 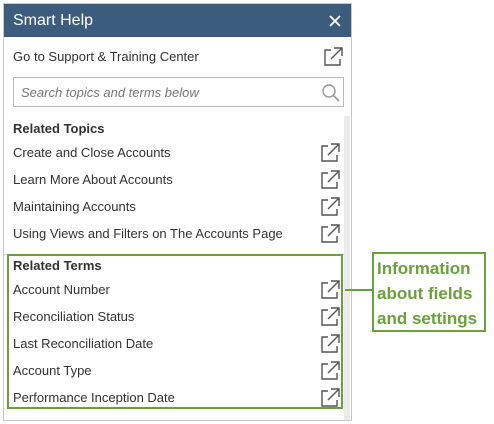 What do you see at coordinates (347, 268) in the screenshot?
I see `scrollbar` at bounding box center [347, 268].